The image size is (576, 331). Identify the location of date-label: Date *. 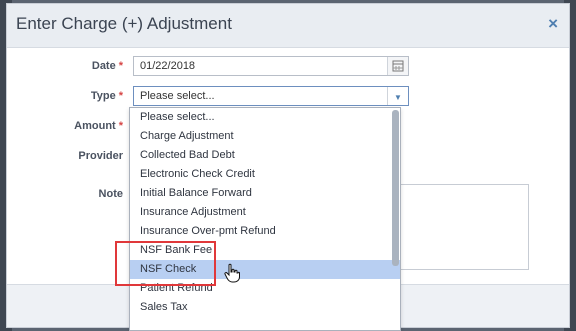
(107, 66).